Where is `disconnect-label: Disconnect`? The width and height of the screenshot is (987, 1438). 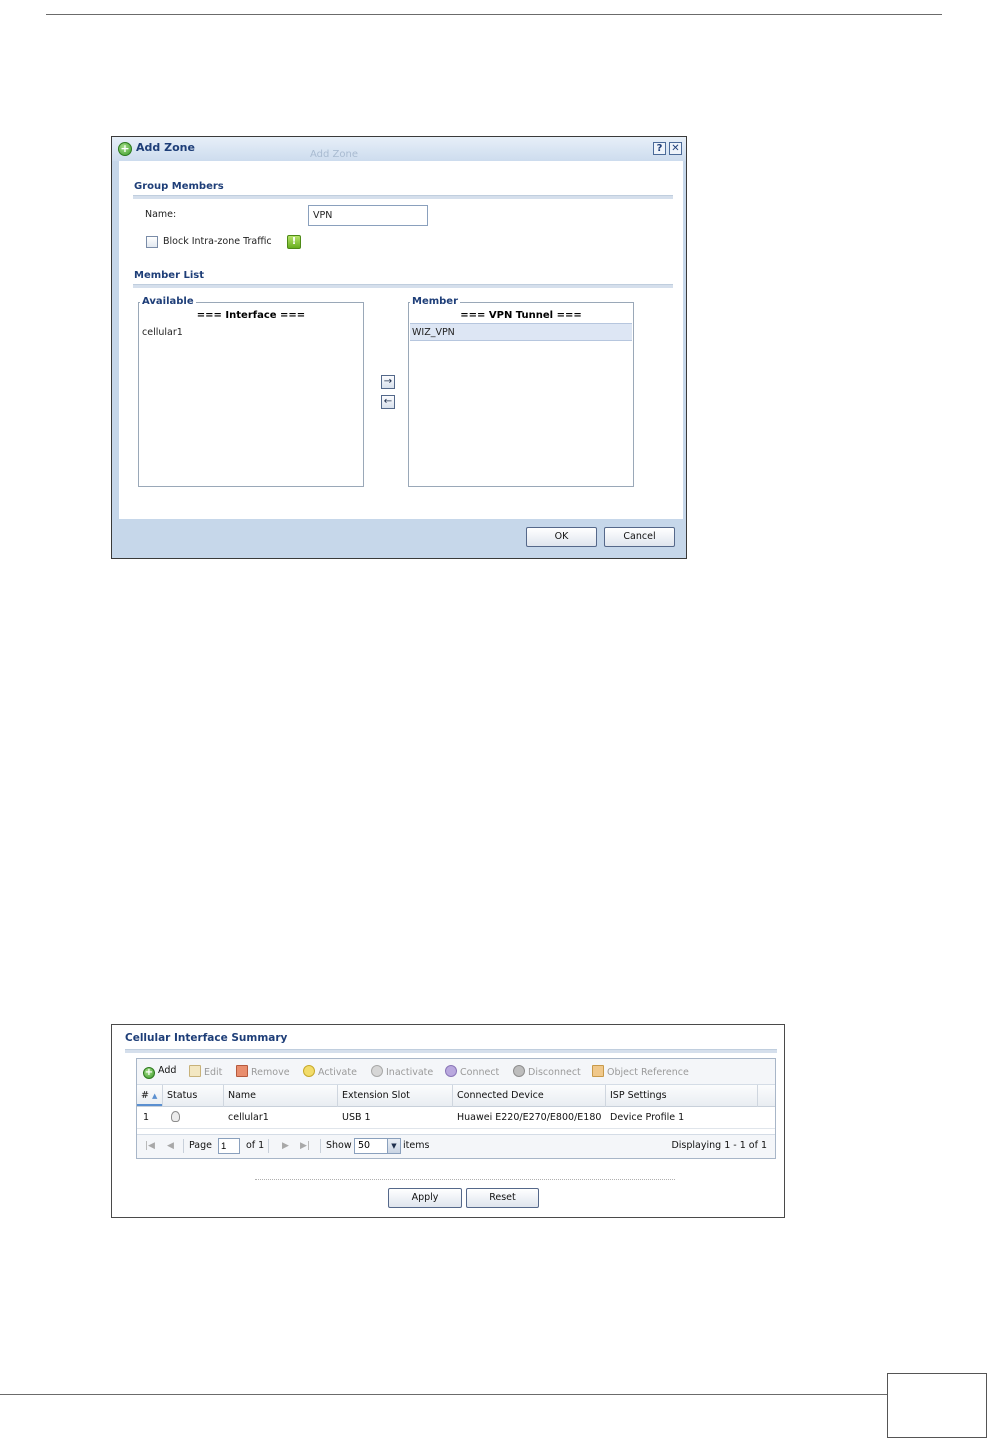 disconnect-label: Disconnect is located at coordinates (554, 1072).